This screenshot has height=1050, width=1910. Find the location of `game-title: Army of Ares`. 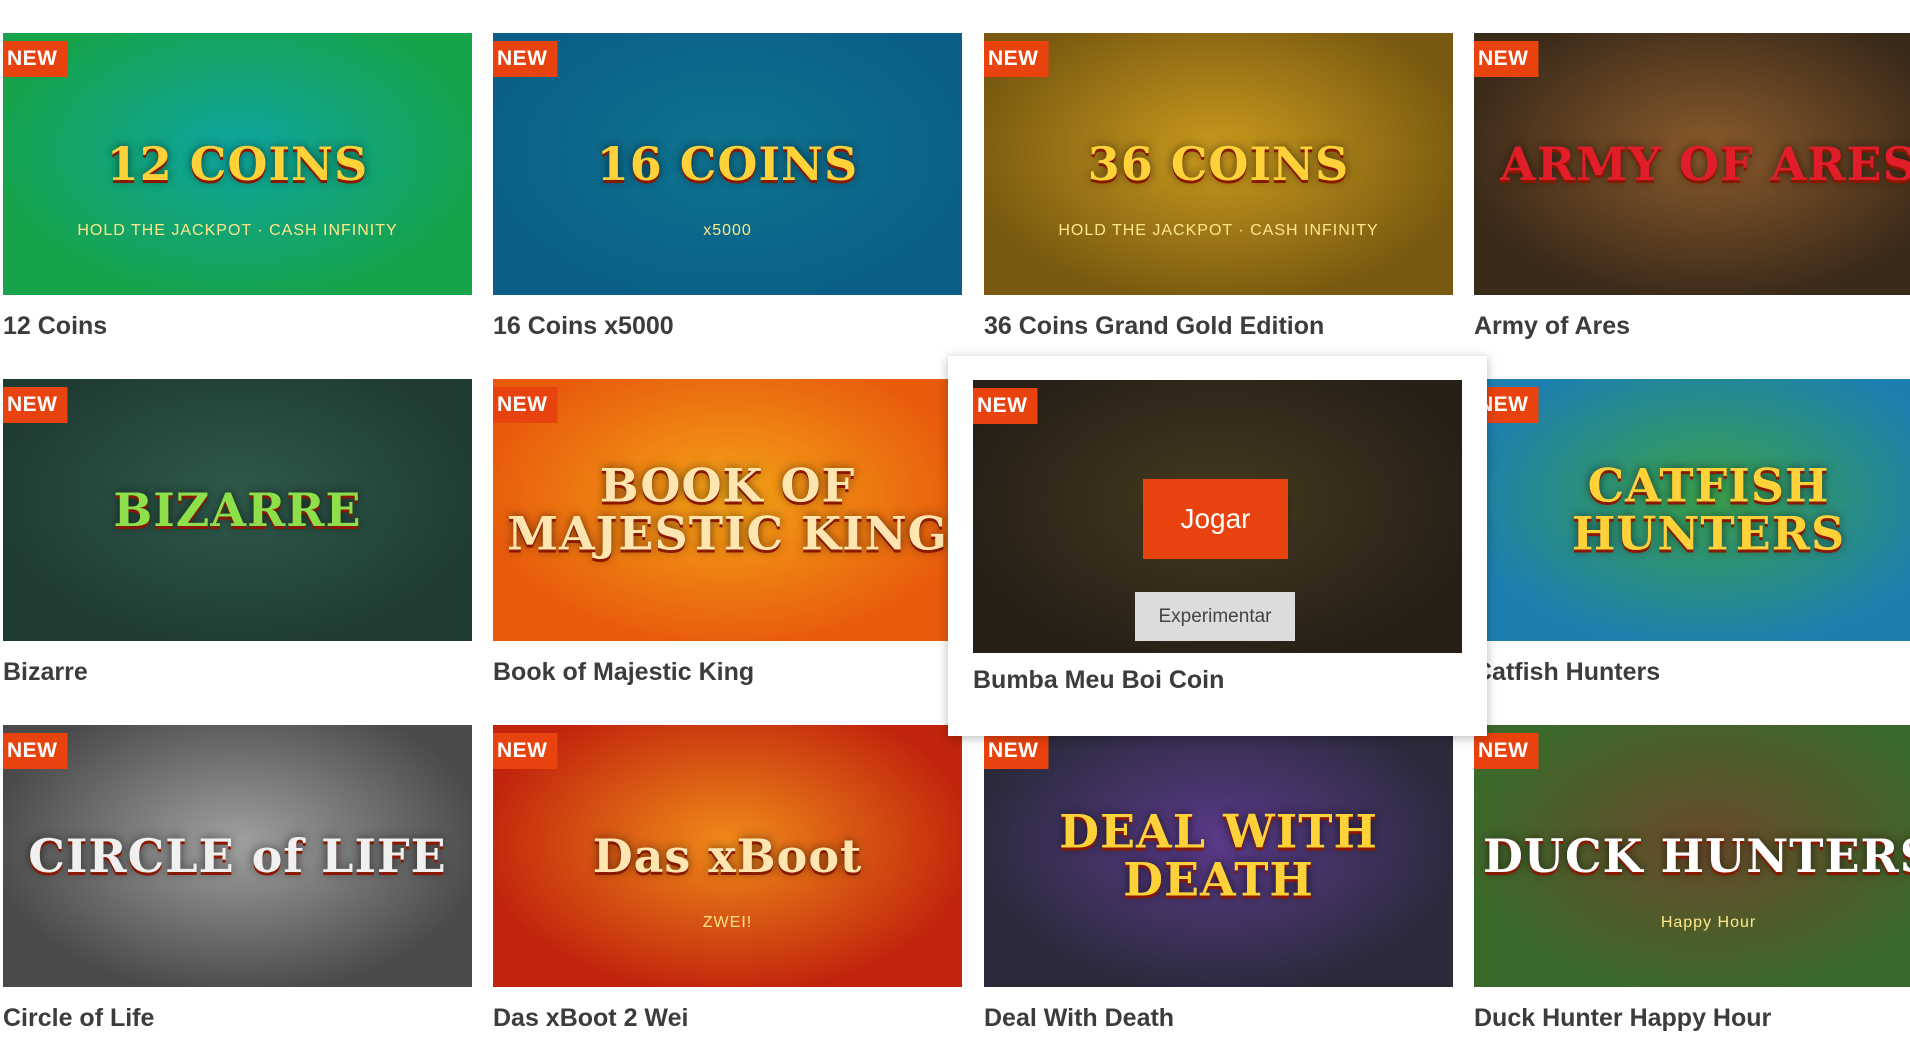

game-title: Army of Ares is located at coordinates (1692, 326).